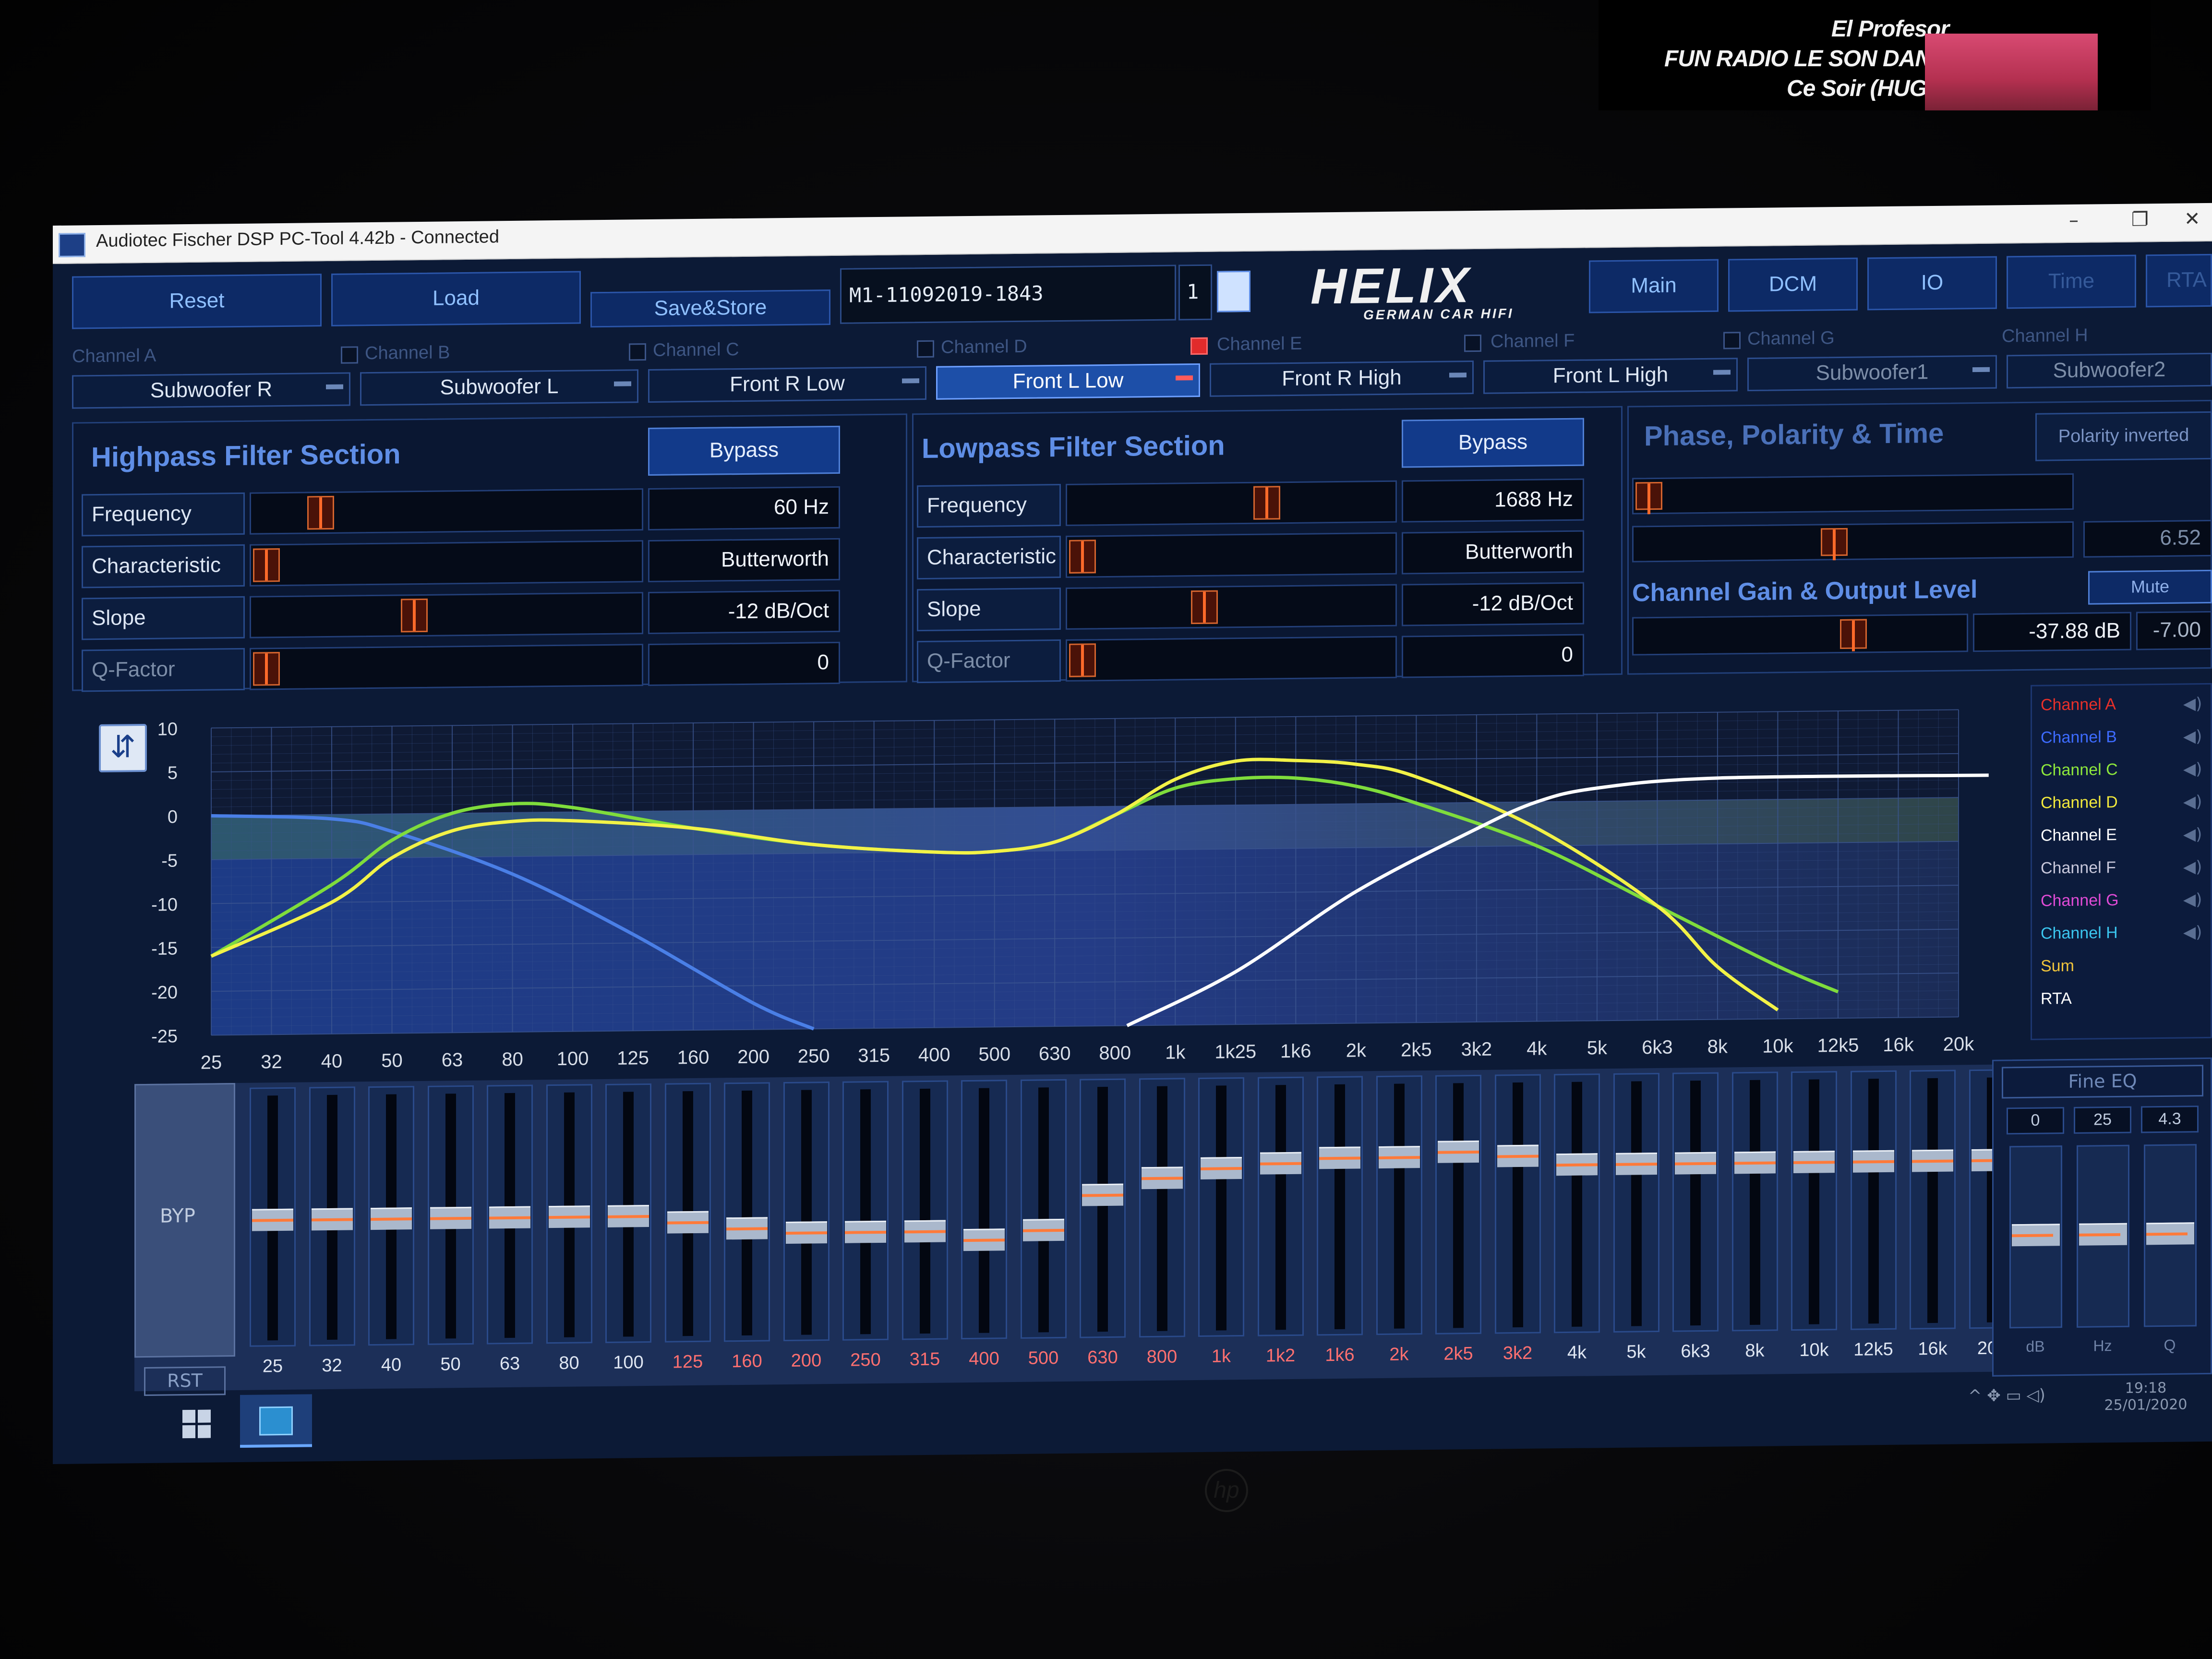 This screenshot has width=2212, height=1659. What do you see at coordinates (1872, 374) in the screenshot?
I see `channel-g-select: Subwoofer1` at bounding box center [1872, 374].